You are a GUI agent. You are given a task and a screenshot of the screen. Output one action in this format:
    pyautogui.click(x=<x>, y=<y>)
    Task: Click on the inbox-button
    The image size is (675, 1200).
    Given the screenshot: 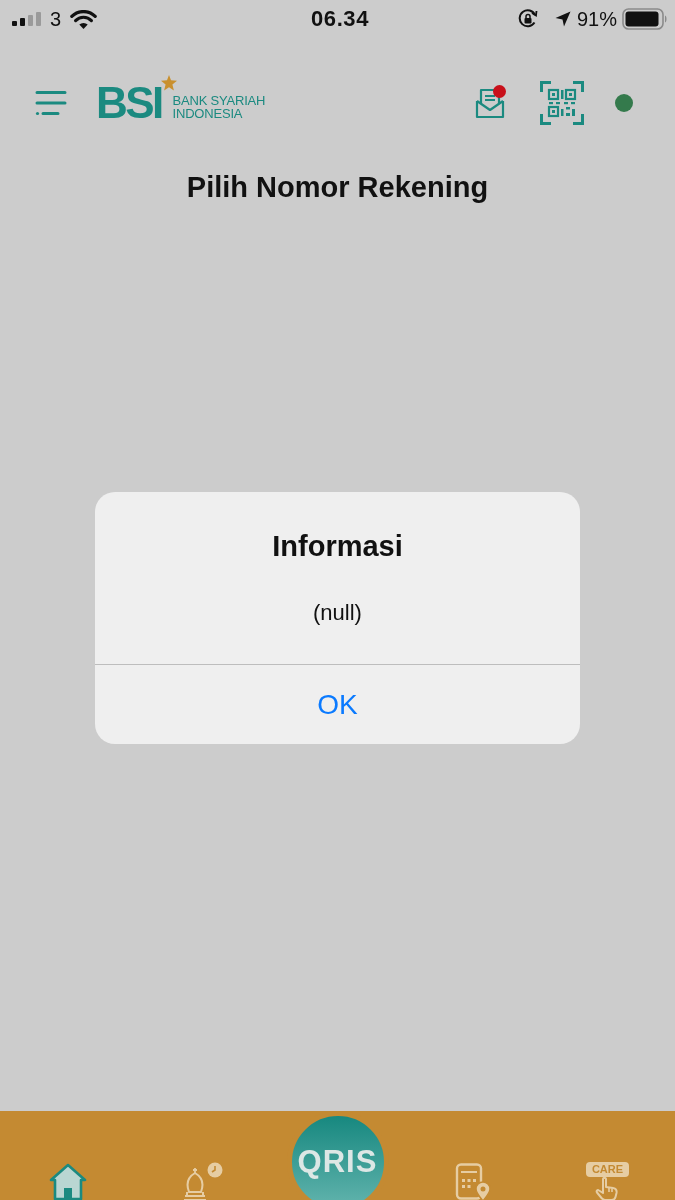 What is the action you would take?
    pyautogui.click(x=490, y=103)
    